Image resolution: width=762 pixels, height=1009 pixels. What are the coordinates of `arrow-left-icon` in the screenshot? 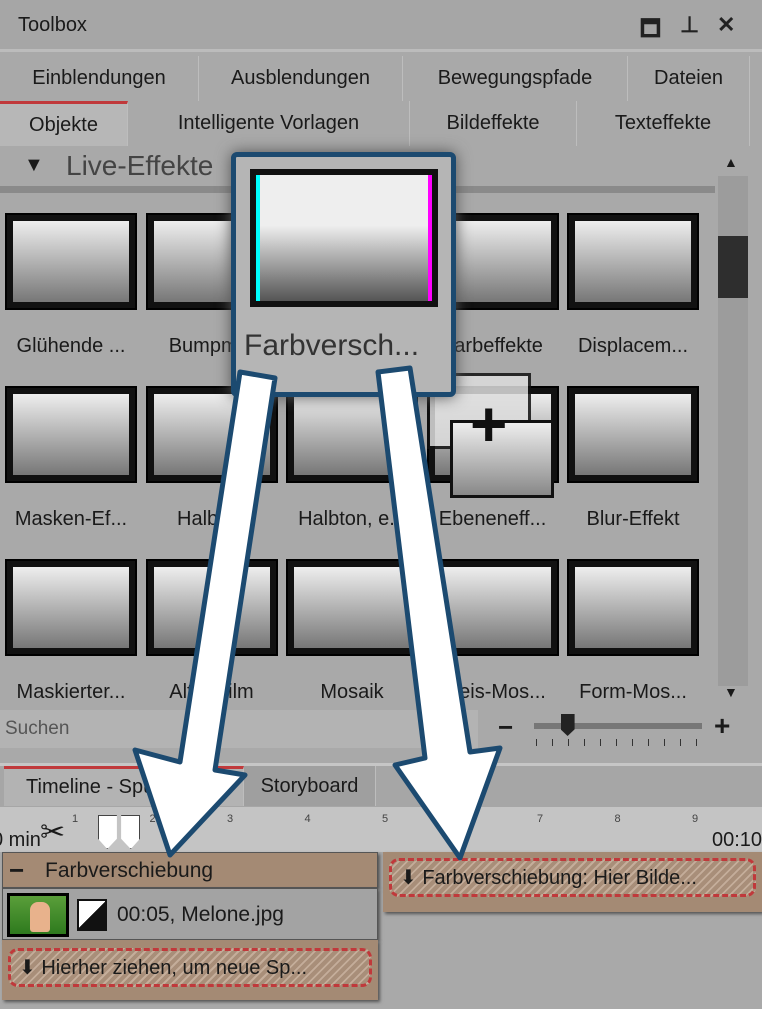 It's located at (205, 613).